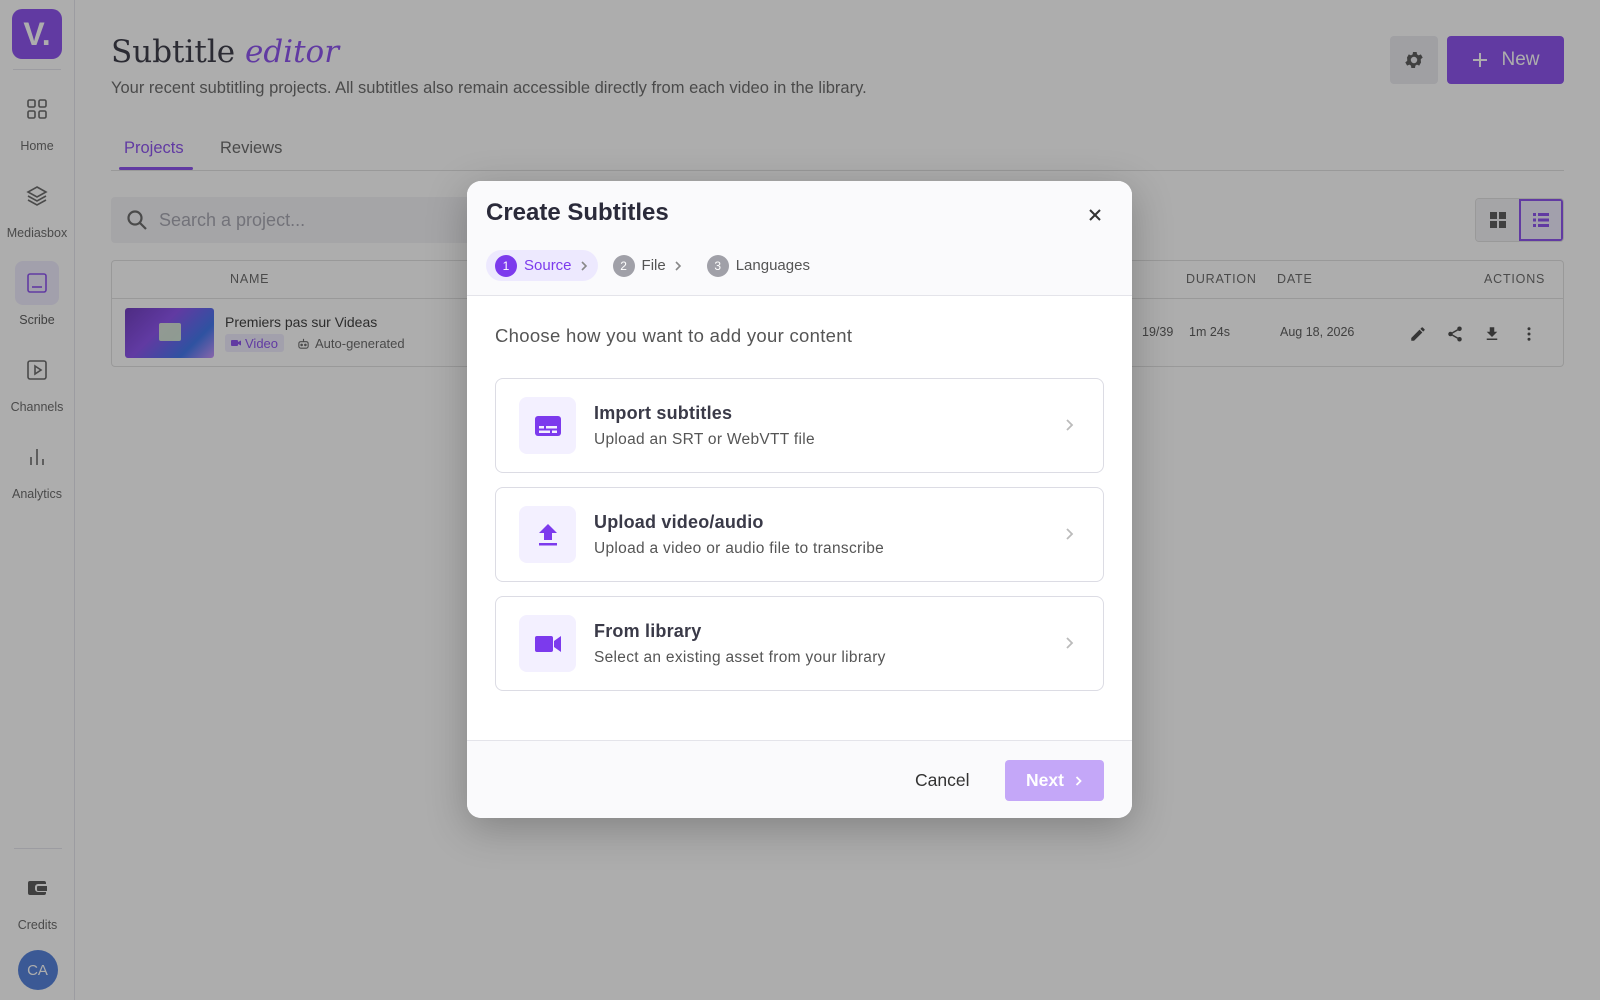 This screenshot has height=1000, width=1600. What do you see at coordinates (548, 265) in the screenshot?
I see `step-label: Source` at bounding box center [548, 265].